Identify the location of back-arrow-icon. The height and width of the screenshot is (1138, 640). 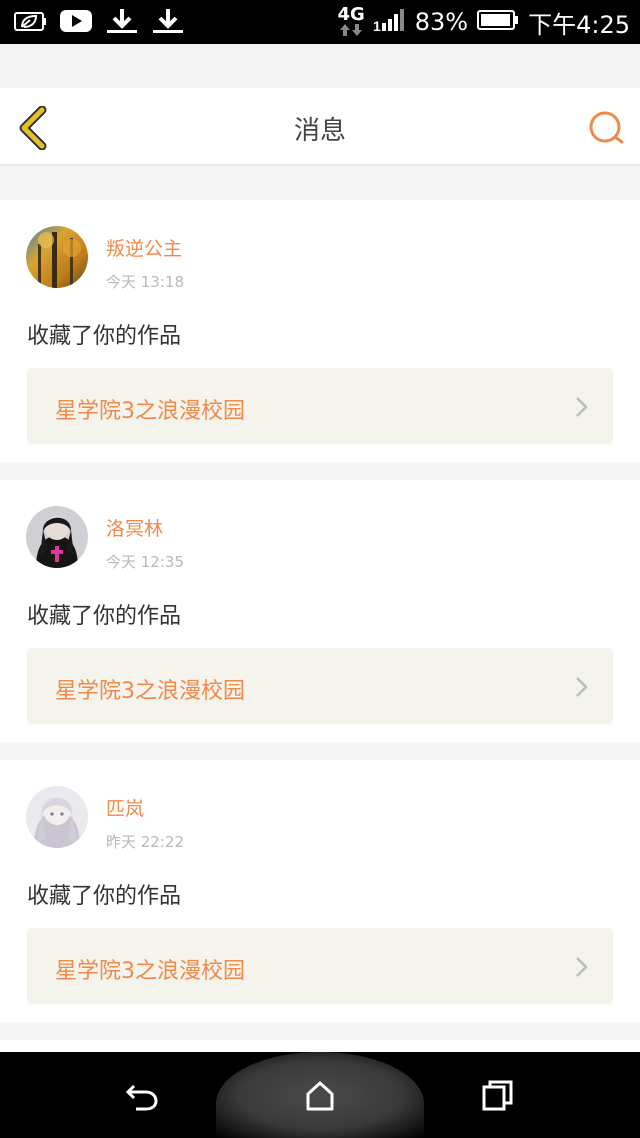
(141, 1097).